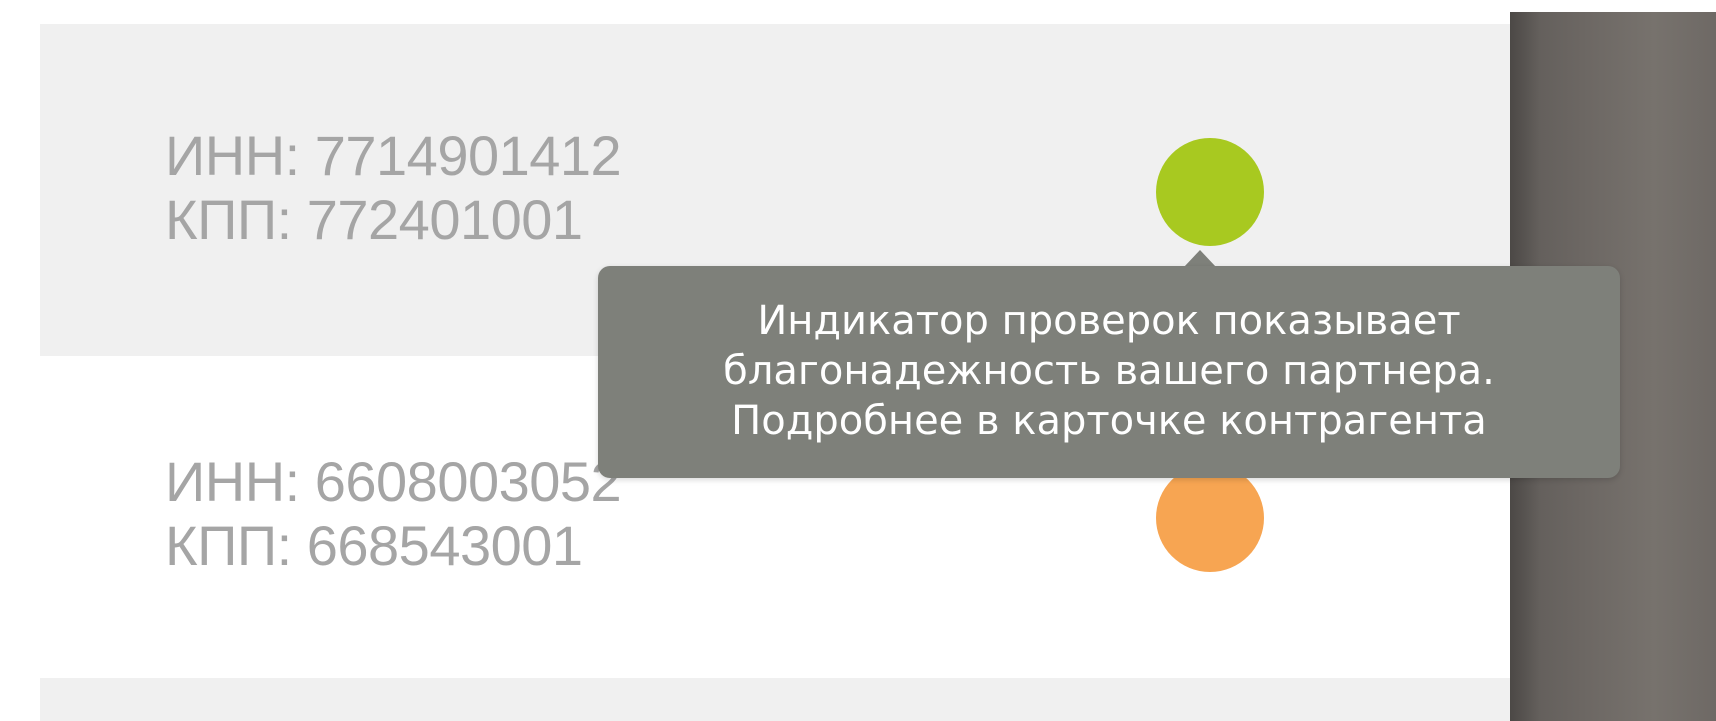 This screenshot has height=721, width=1716. What do you see at coordinates (374, 545) in the screenshot?
I see `kpp-text: КПП: 668543001` at bounding box center [374, 545].